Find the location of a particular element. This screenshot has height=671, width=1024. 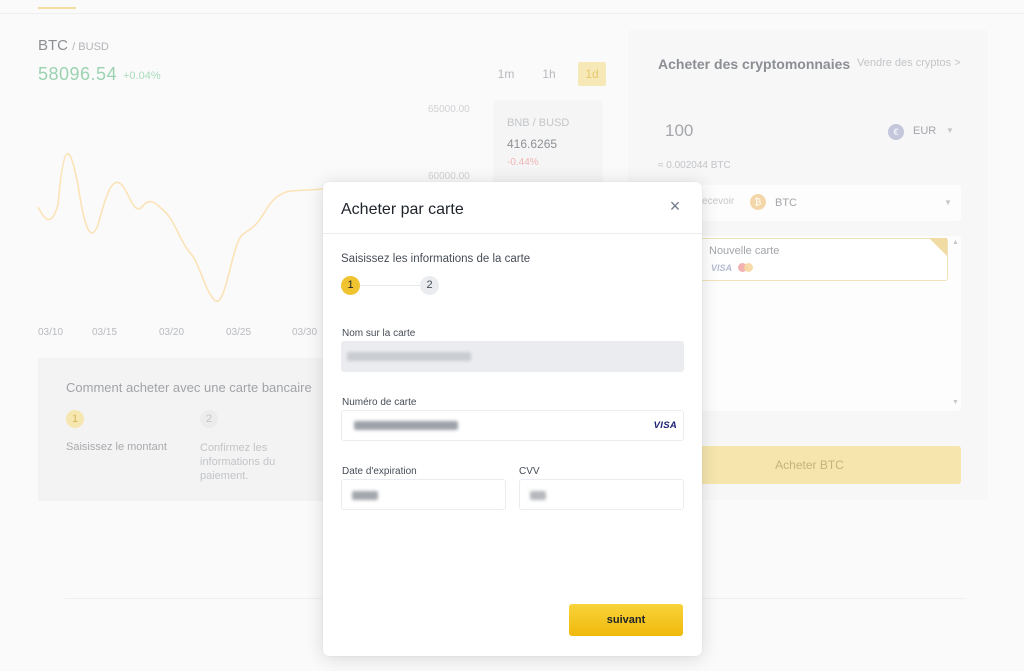

stepper-connector is located at coordinates (390, 285).